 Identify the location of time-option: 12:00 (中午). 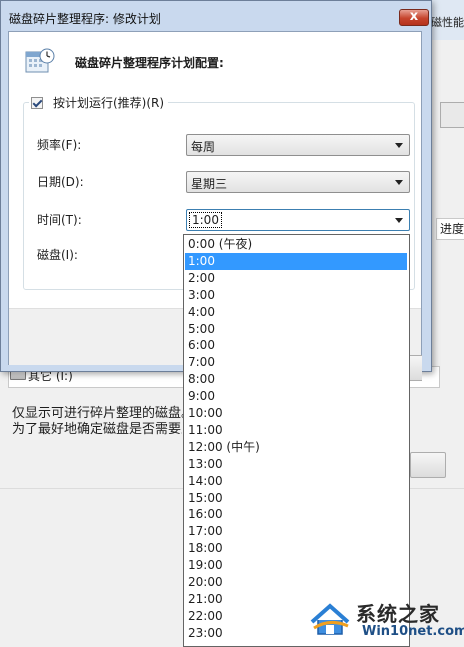
(296, 447).